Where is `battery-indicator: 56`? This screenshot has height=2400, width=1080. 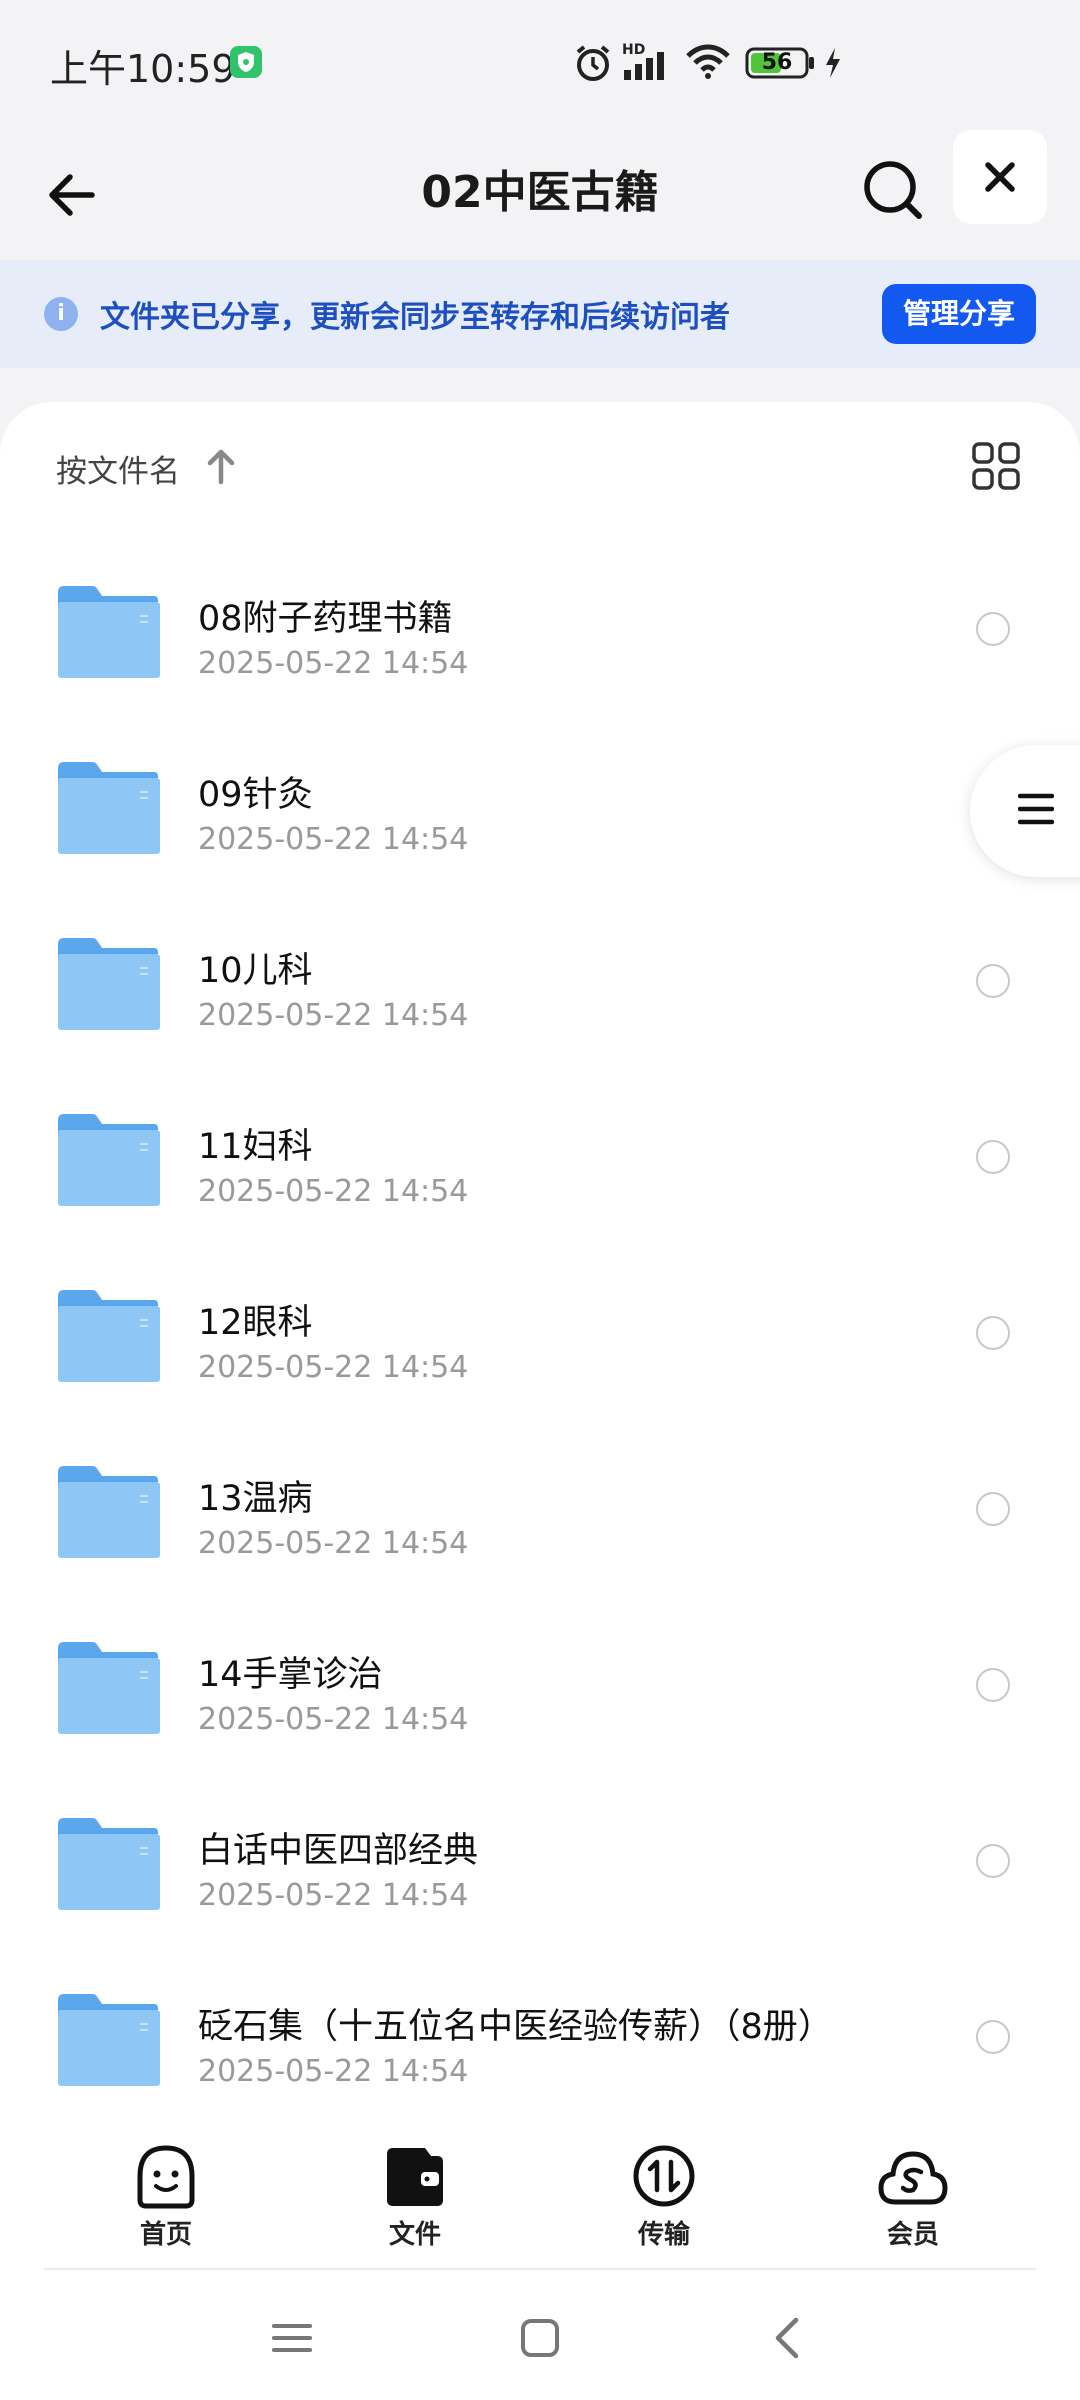 battery-indicator: 56 is located at coordinates (781, 63).